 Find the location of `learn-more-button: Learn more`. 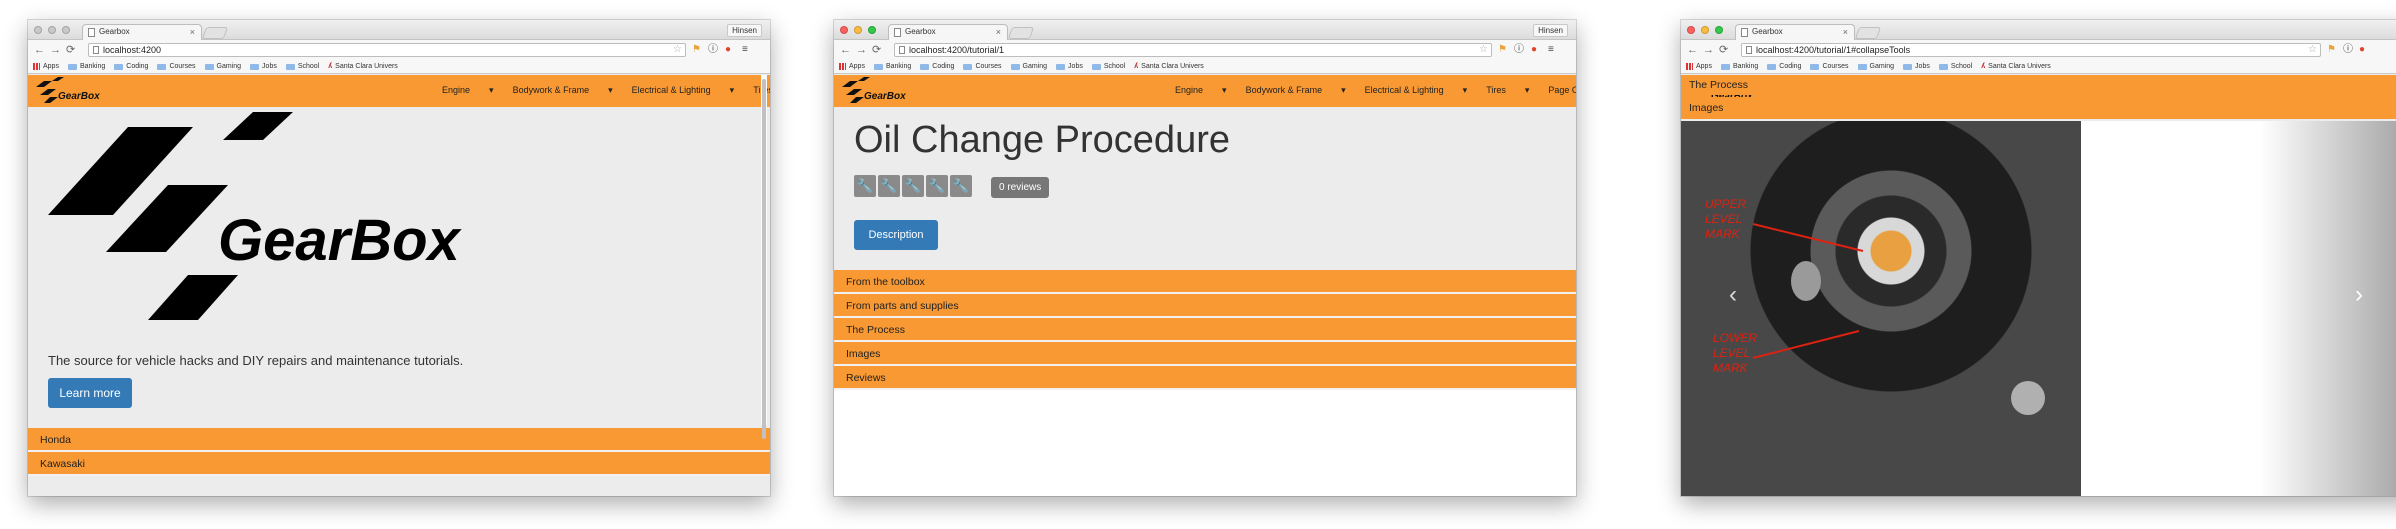

learn-more-button: Learn more is located at coordinates (90, 393).